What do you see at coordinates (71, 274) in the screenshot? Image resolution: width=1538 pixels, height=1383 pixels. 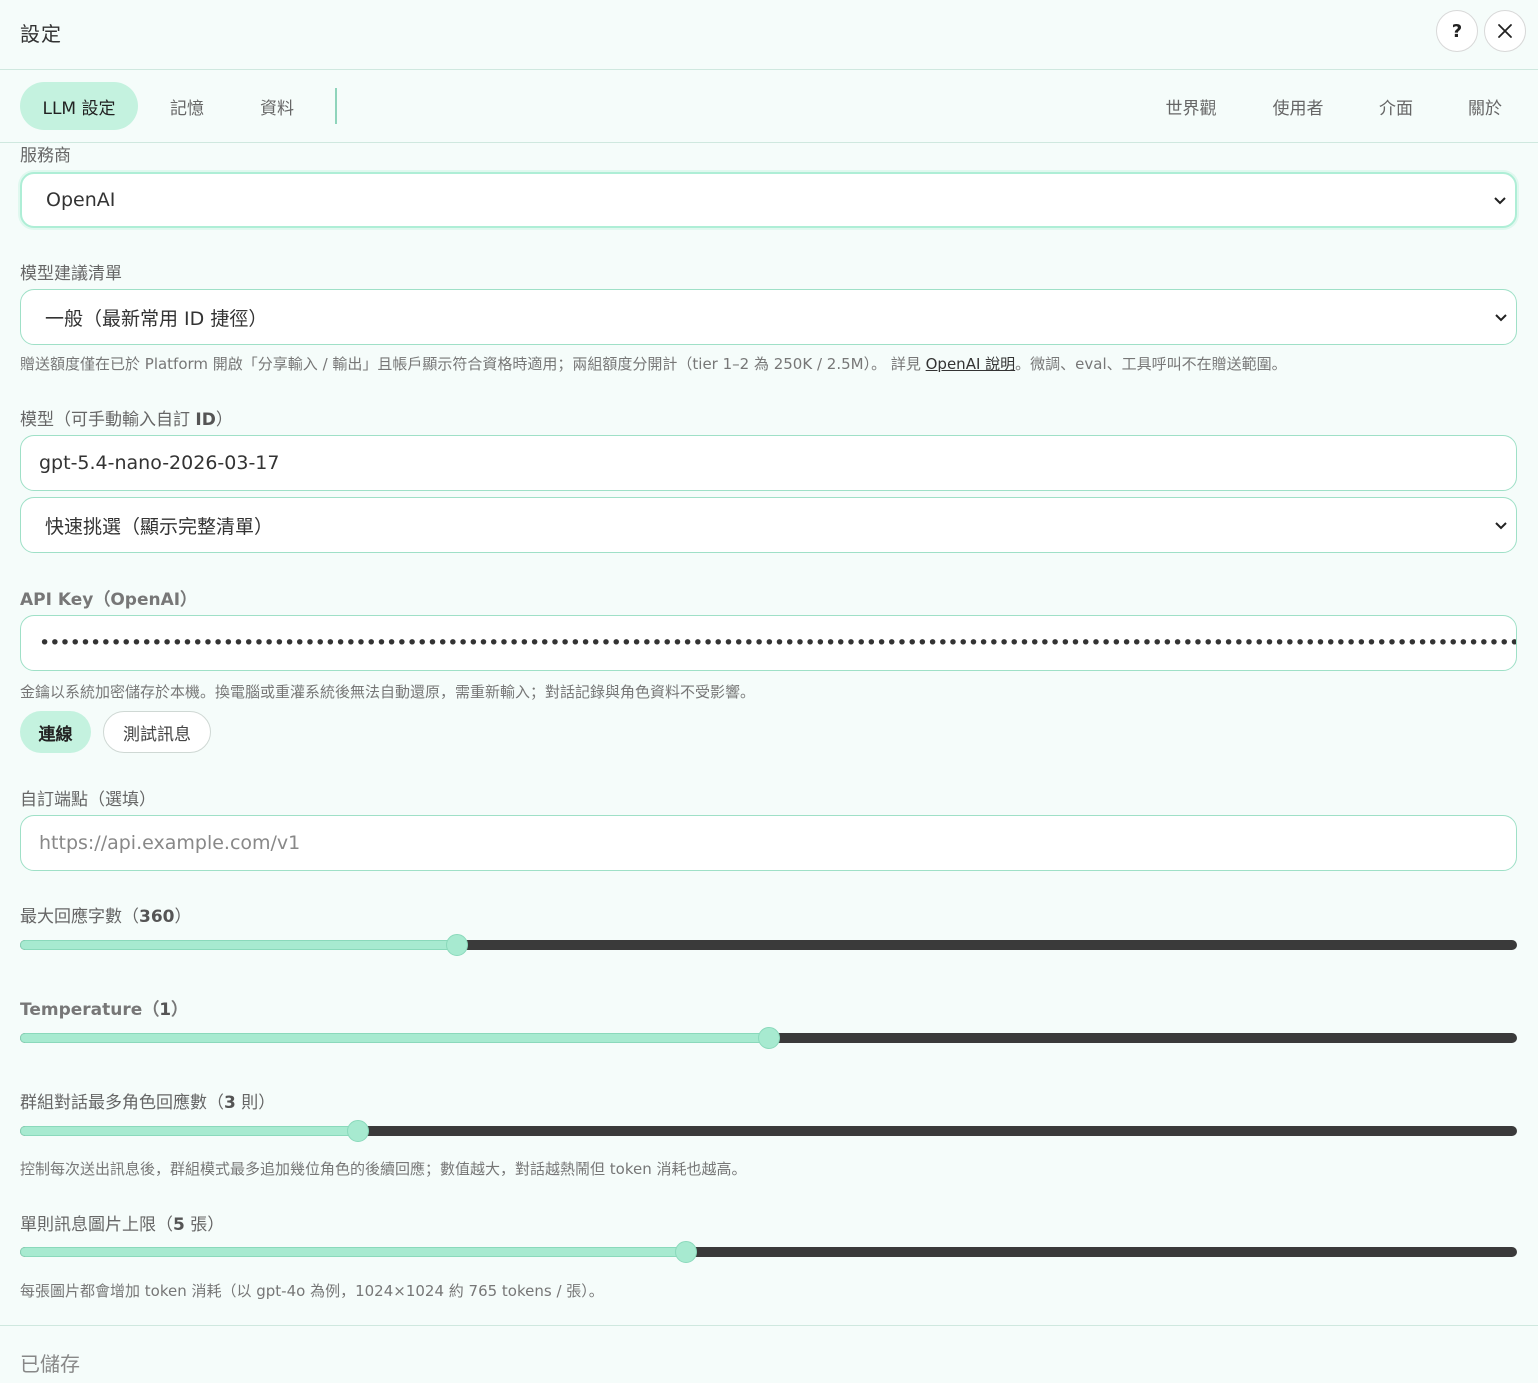 I see `model-list-label: 模型建議清單` at bounding box center [71, 274].